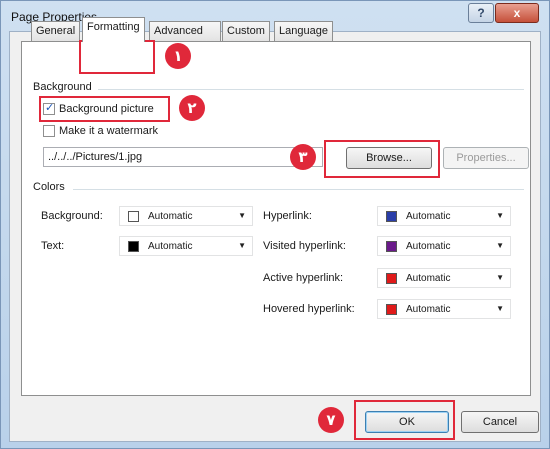 This screenshot has height=449, width=550. Describe the element at coordinates (287, 216) in the screenshot. I see `hyperlink-color-label: Hyperlink:` at that location.